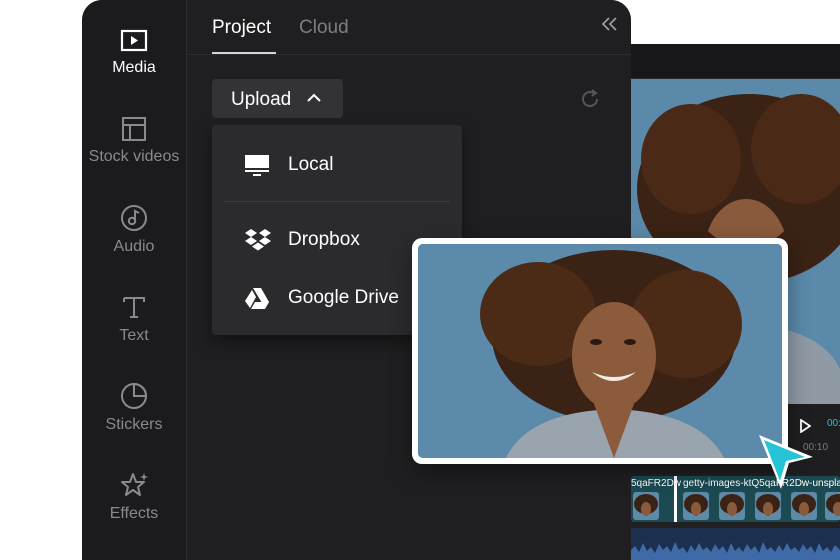  I want to click on rail-item-label: Stickers, so click(134, 424).